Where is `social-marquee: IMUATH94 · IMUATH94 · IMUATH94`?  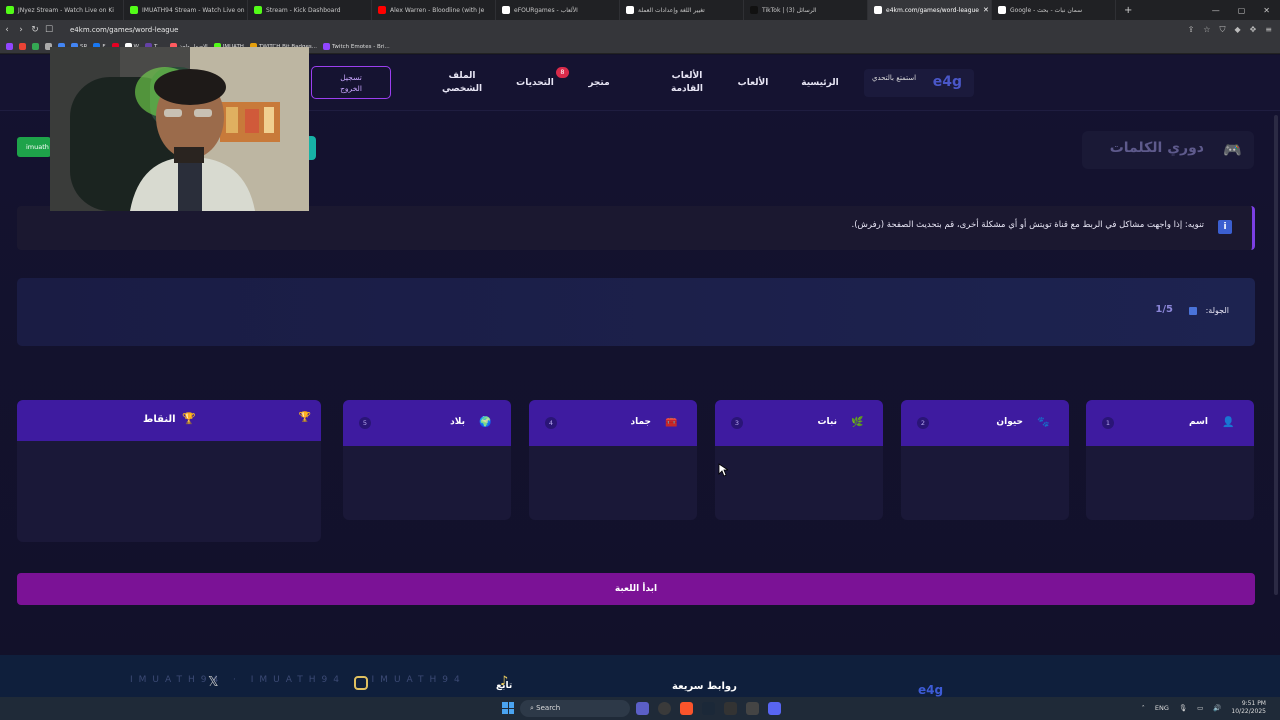 social-marquee: IMUATH94 · IMUATH94 · IMUATH94 is located at coordinates (298, 680).